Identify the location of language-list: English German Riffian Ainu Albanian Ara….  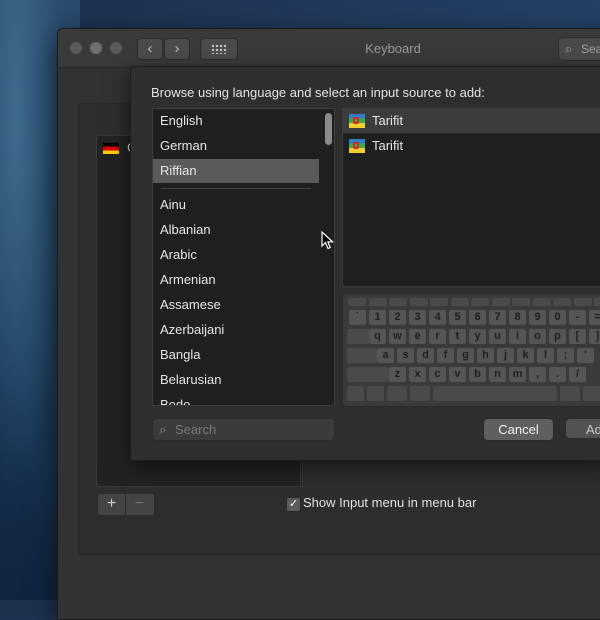
(243, 257).